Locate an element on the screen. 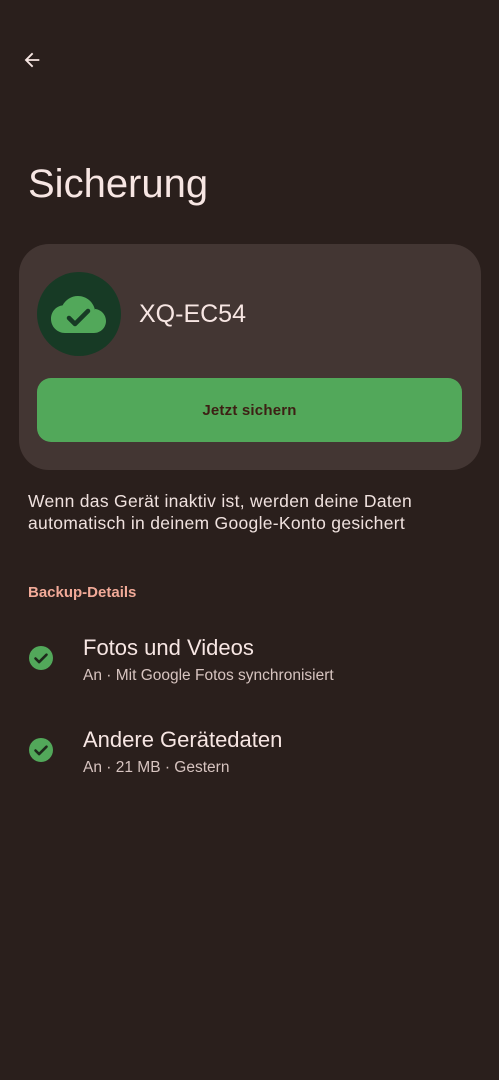 This screenshot has width=499, height=1080. arrow-back-icon is located at coordinates (32, 60).